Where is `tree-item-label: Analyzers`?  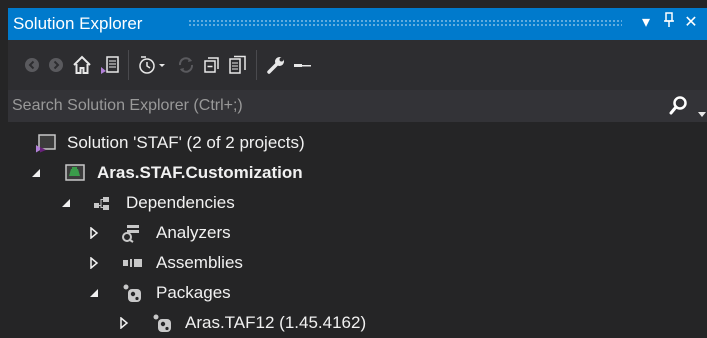 tree-item-label: Analyzers is located at coordinates (193, 232).